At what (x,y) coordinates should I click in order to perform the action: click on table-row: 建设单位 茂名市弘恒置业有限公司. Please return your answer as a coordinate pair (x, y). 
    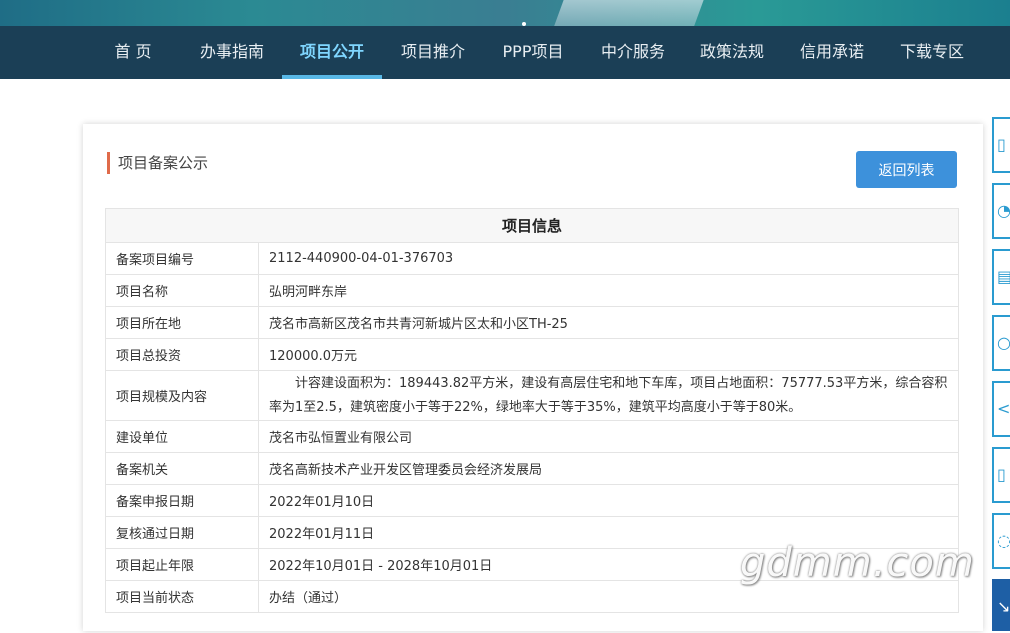
    Looking at the image, I should click on (532, 436).